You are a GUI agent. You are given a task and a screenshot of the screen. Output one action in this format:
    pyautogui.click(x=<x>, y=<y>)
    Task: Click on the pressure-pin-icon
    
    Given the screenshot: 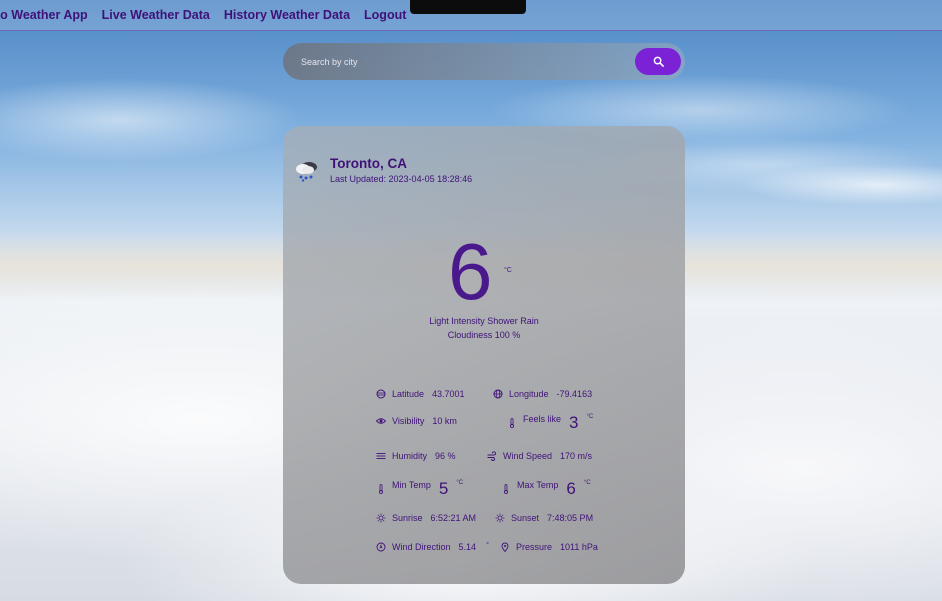 What is the action you would take?
    pyautogui.click(x=505, y=547)
    